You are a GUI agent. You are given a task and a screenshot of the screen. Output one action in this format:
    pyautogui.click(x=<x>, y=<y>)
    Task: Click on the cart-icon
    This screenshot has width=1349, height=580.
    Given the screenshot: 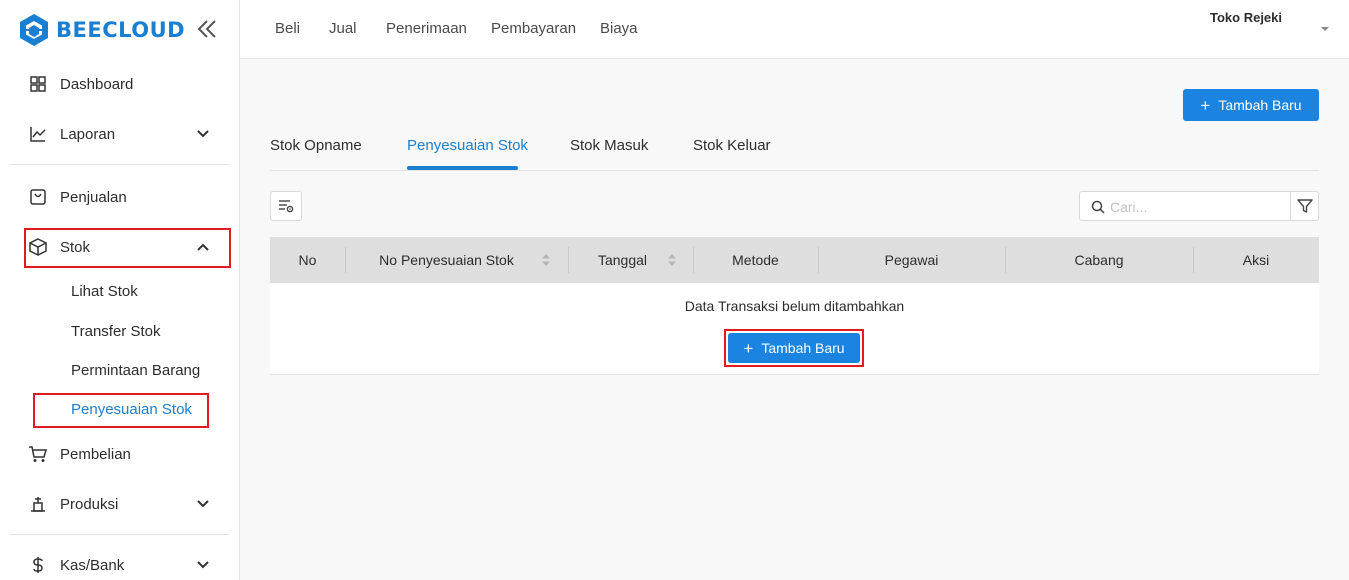 What is the action you would take?
    pyautogui.click(x=38, y=454)
    